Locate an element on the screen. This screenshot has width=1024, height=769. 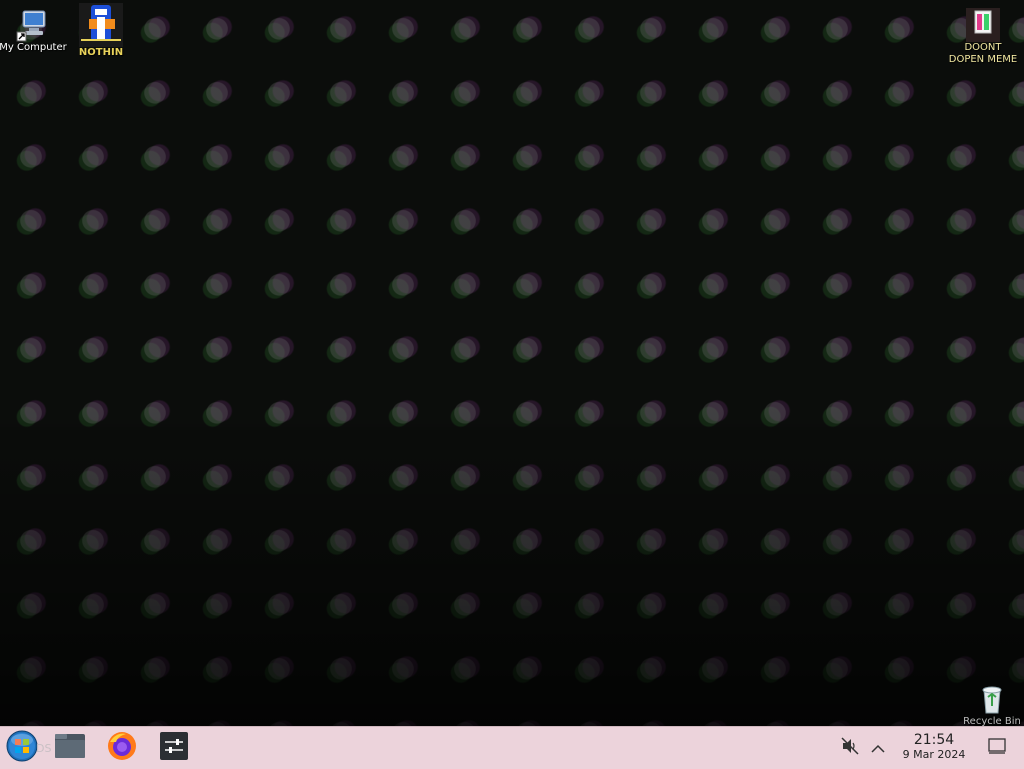
file-manager-button is located at coordinates (70, 748).